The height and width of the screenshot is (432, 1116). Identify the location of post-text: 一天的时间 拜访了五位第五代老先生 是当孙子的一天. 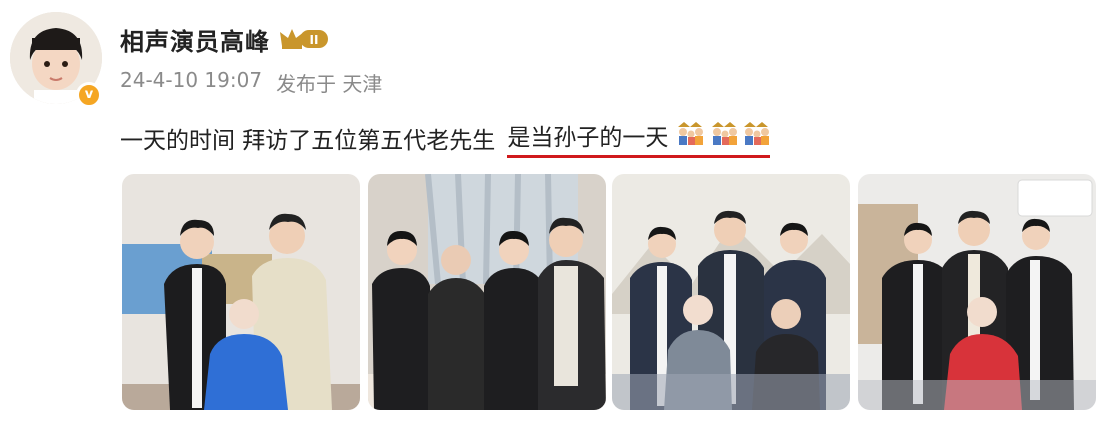
(445, 138).